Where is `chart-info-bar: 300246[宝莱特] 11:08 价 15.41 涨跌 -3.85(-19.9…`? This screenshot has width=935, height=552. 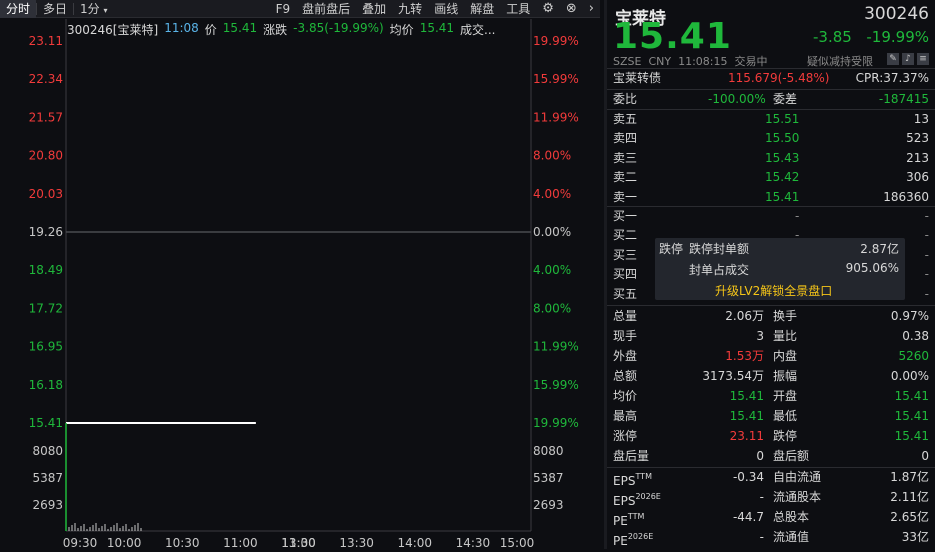 chart-info-bar: 300246[宝莱特] 11:08 价 15.41 涨跌 -3.85(-19.9… is located at coordinates (281, 29).